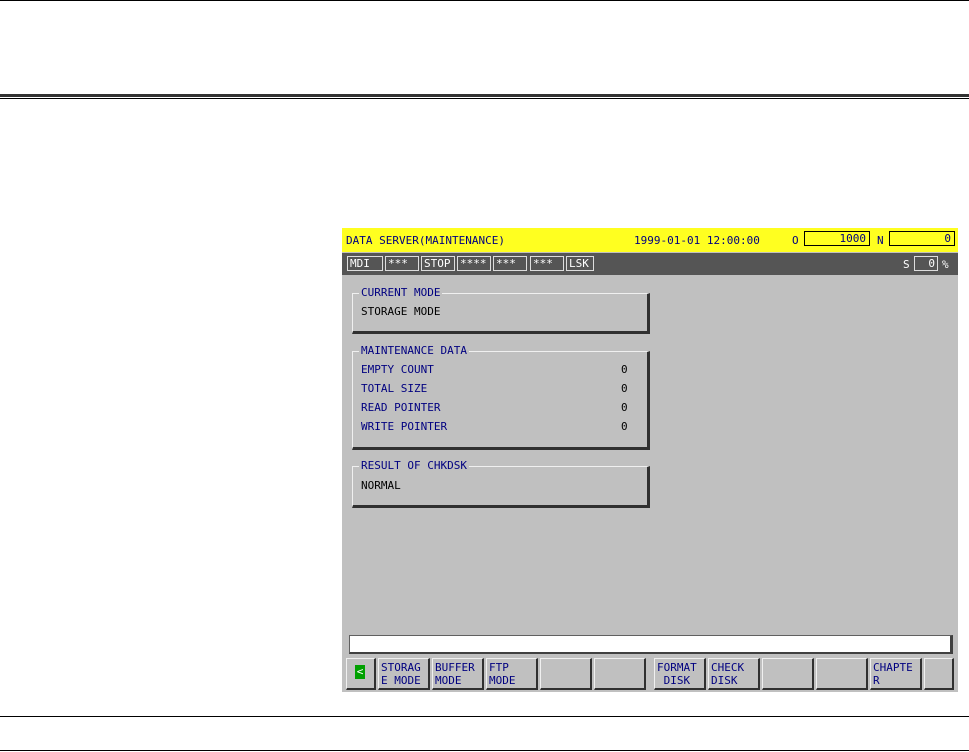 The height and width of the screenshot is (752, 969). Describe the element at coordinates (624, 407) in the screenshot. I see `read-pointer-value: 0` at that location.